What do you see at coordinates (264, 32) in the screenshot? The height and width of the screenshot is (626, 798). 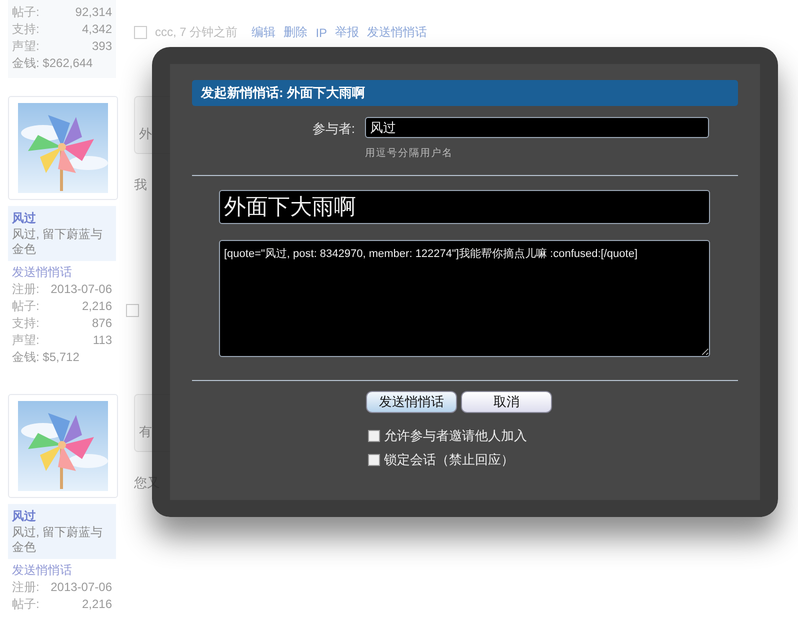 I see `post-action-link: 编辑` at bounding box center [264, 32].